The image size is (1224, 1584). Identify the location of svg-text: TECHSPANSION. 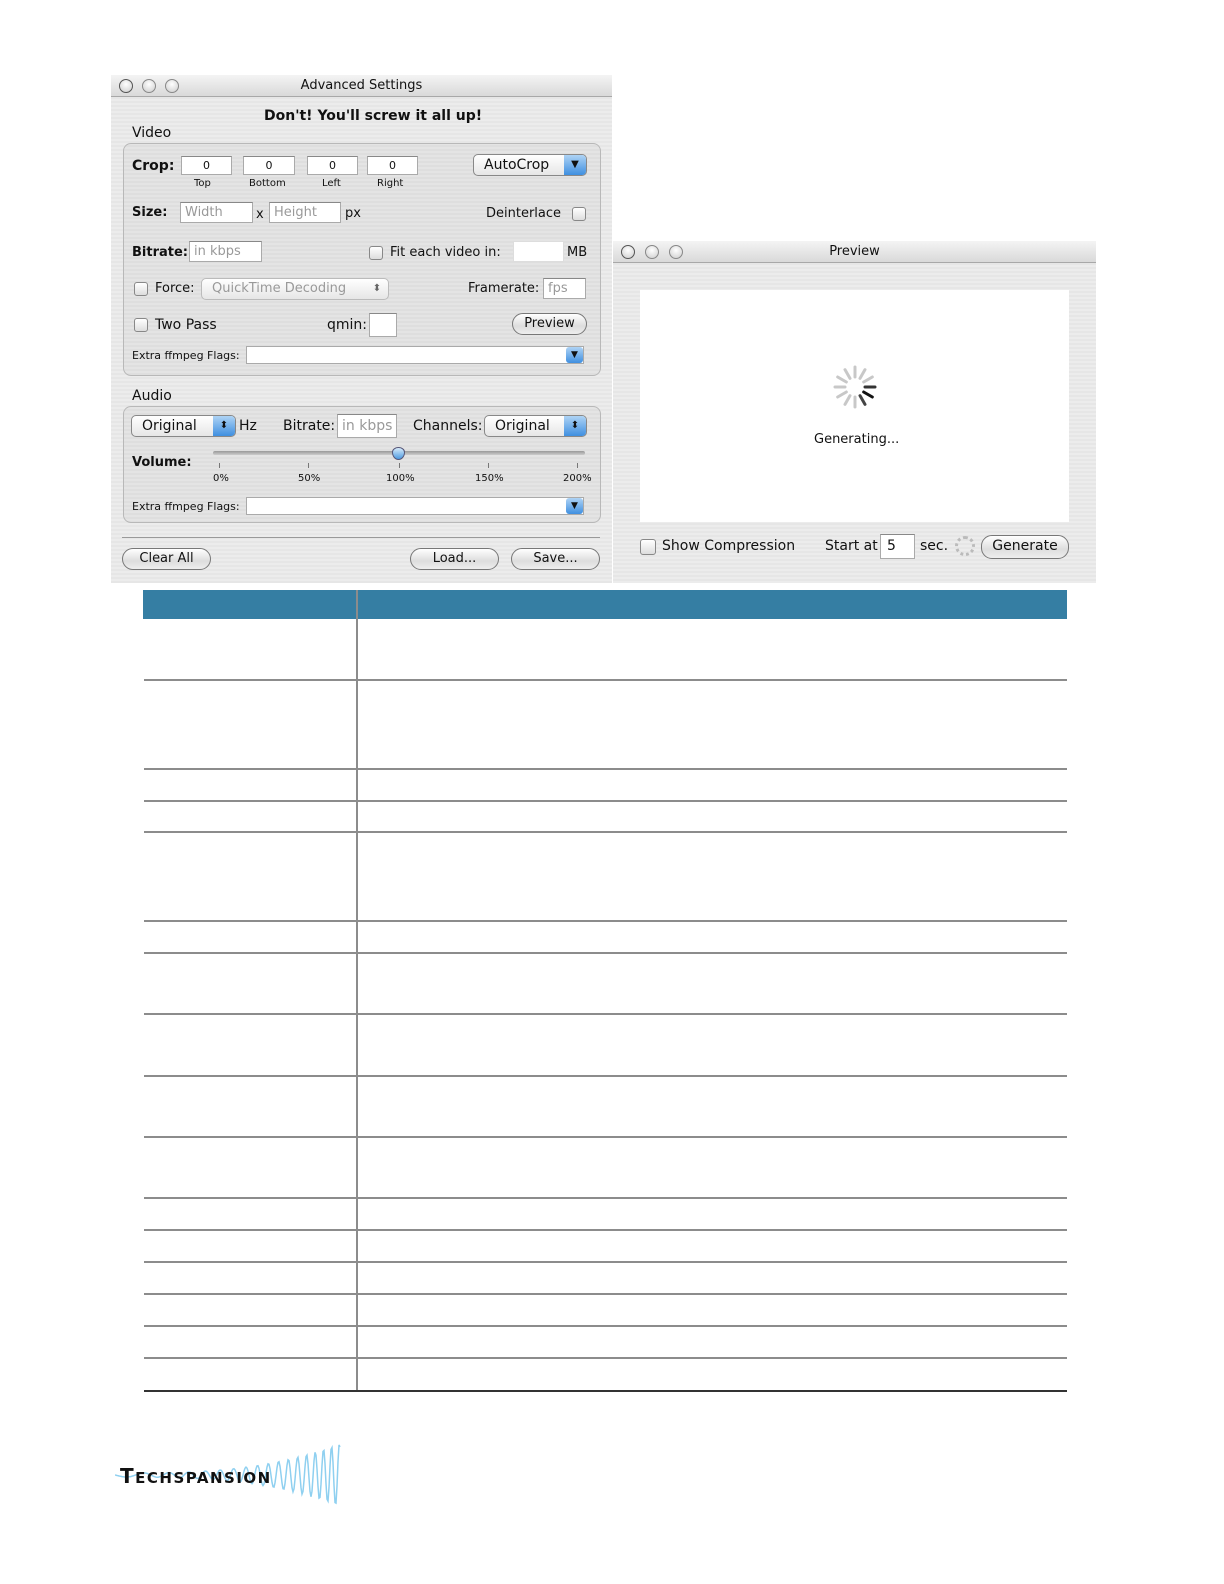
(196, 1476).